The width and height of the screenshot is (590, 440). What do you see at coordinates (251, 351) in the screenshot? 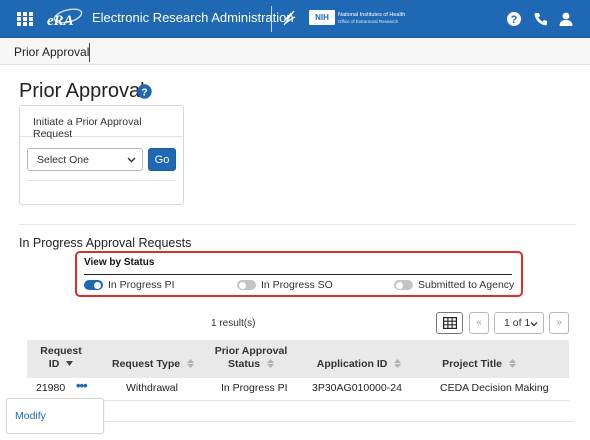
I see `col-header-line1: Prior Approval` at bounding box center [251, 351].